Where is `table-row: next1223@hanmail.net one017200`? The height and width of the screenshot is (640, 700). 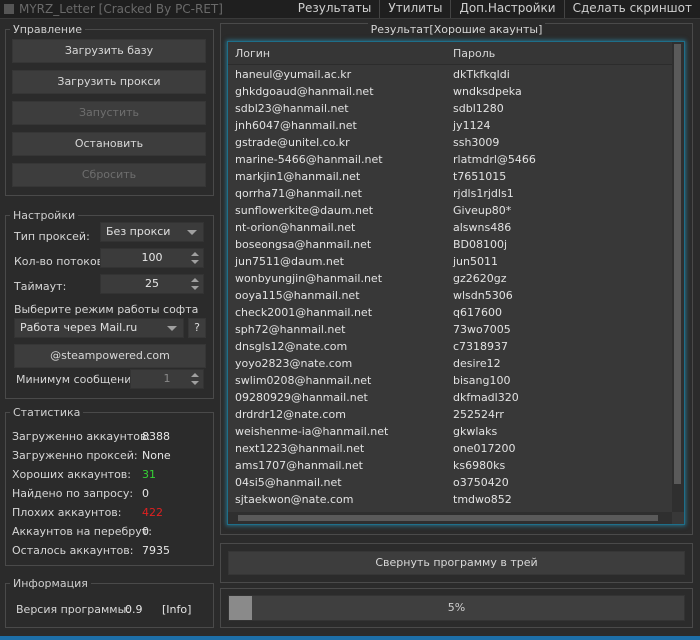
table-row: next1223@hanmail.net one017200 is located at coordinates (450, 448).